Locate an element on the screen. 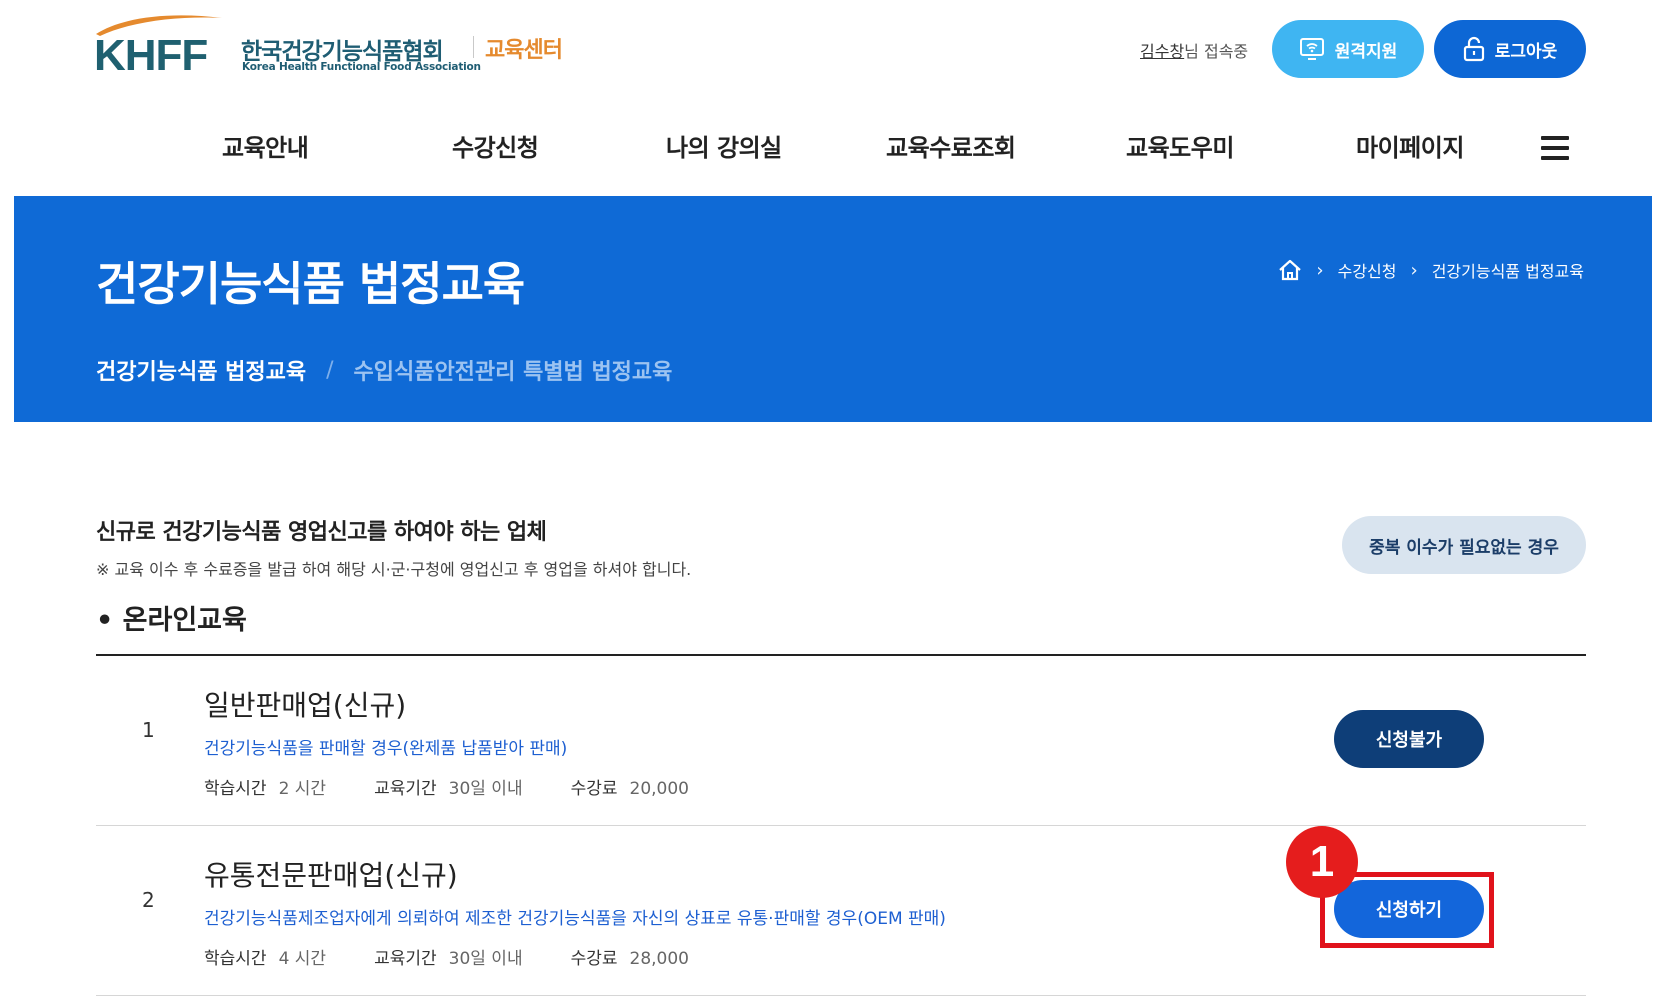 The width and height of the screenshot is (1660, 1006). category-tabs: 건강기능식품 법정교육 / 수입식품안전관리 특별법 법정교육 is located at coordinates (384, 370).